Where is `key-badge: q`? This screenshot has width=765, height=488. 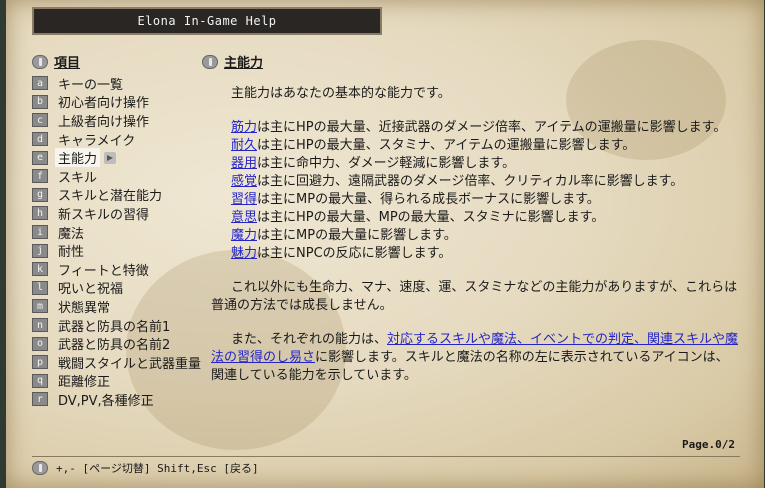 key-badge: q is located at coordinates (40, 380).